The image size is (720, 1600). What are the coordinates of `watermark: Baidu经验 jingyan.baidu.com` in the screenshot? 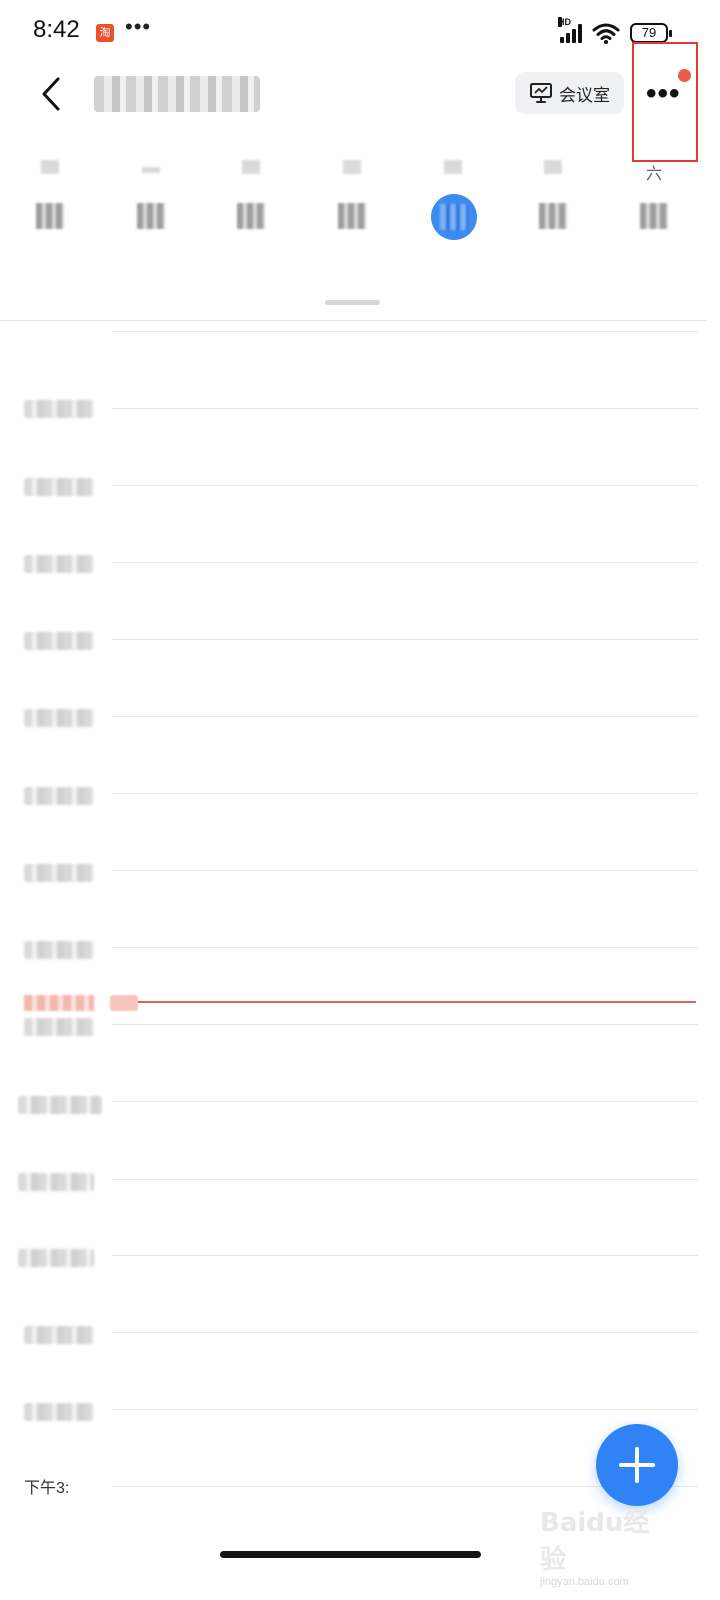 It's located at (605, 1545).